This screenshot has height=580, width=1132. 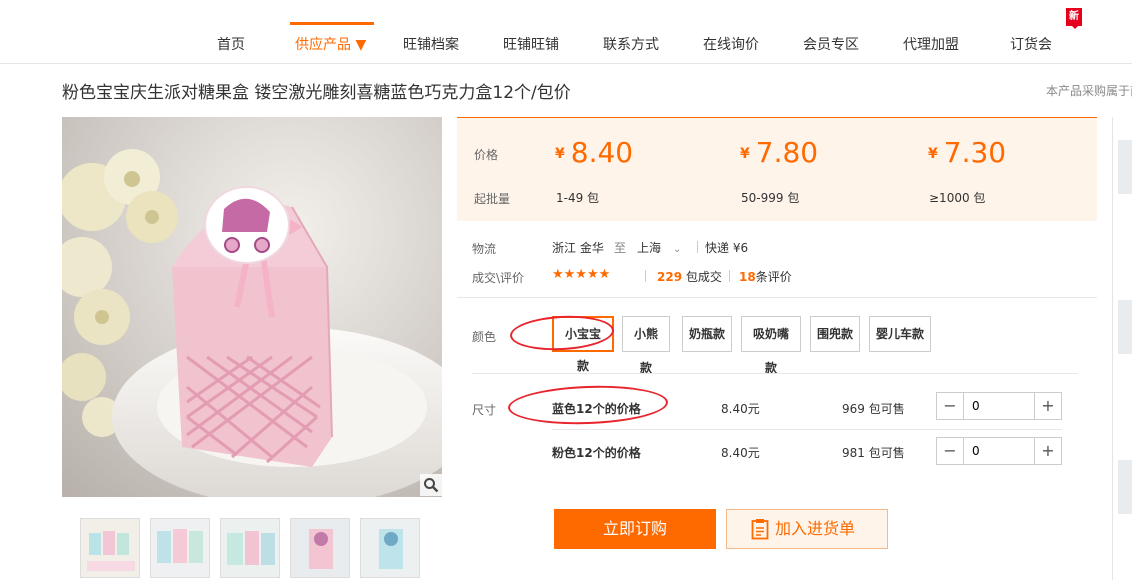 I want to click on review-count: 18条评价, so click(x=765, y=276).